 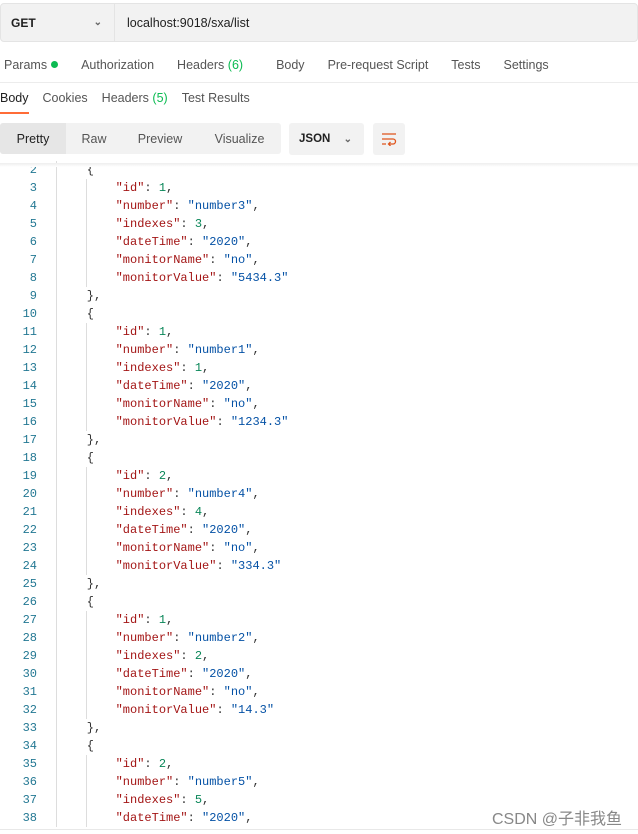 I want to click on line-number: 12, so click(x=29, y=350).